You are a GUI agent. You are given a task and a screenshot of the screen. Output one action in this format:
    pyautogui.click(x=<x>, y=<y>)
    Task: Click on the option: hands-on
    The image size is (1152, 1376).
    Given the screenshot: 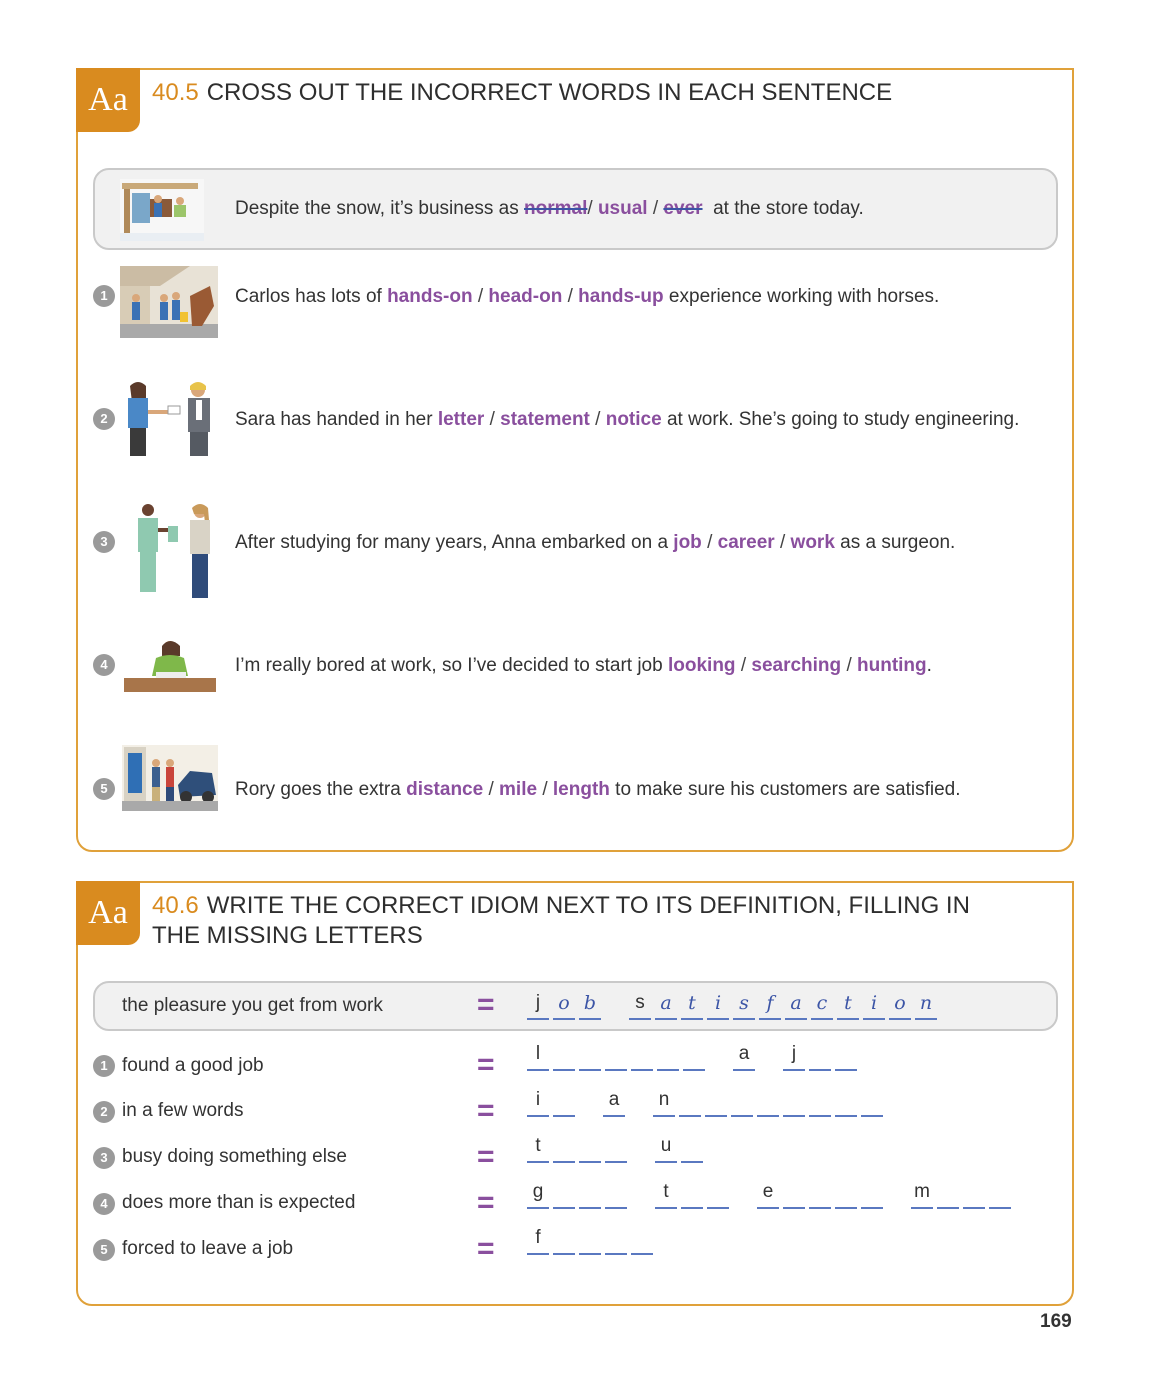 What is the action you would take?
    pyautogui.click(x=430, y=296)
    